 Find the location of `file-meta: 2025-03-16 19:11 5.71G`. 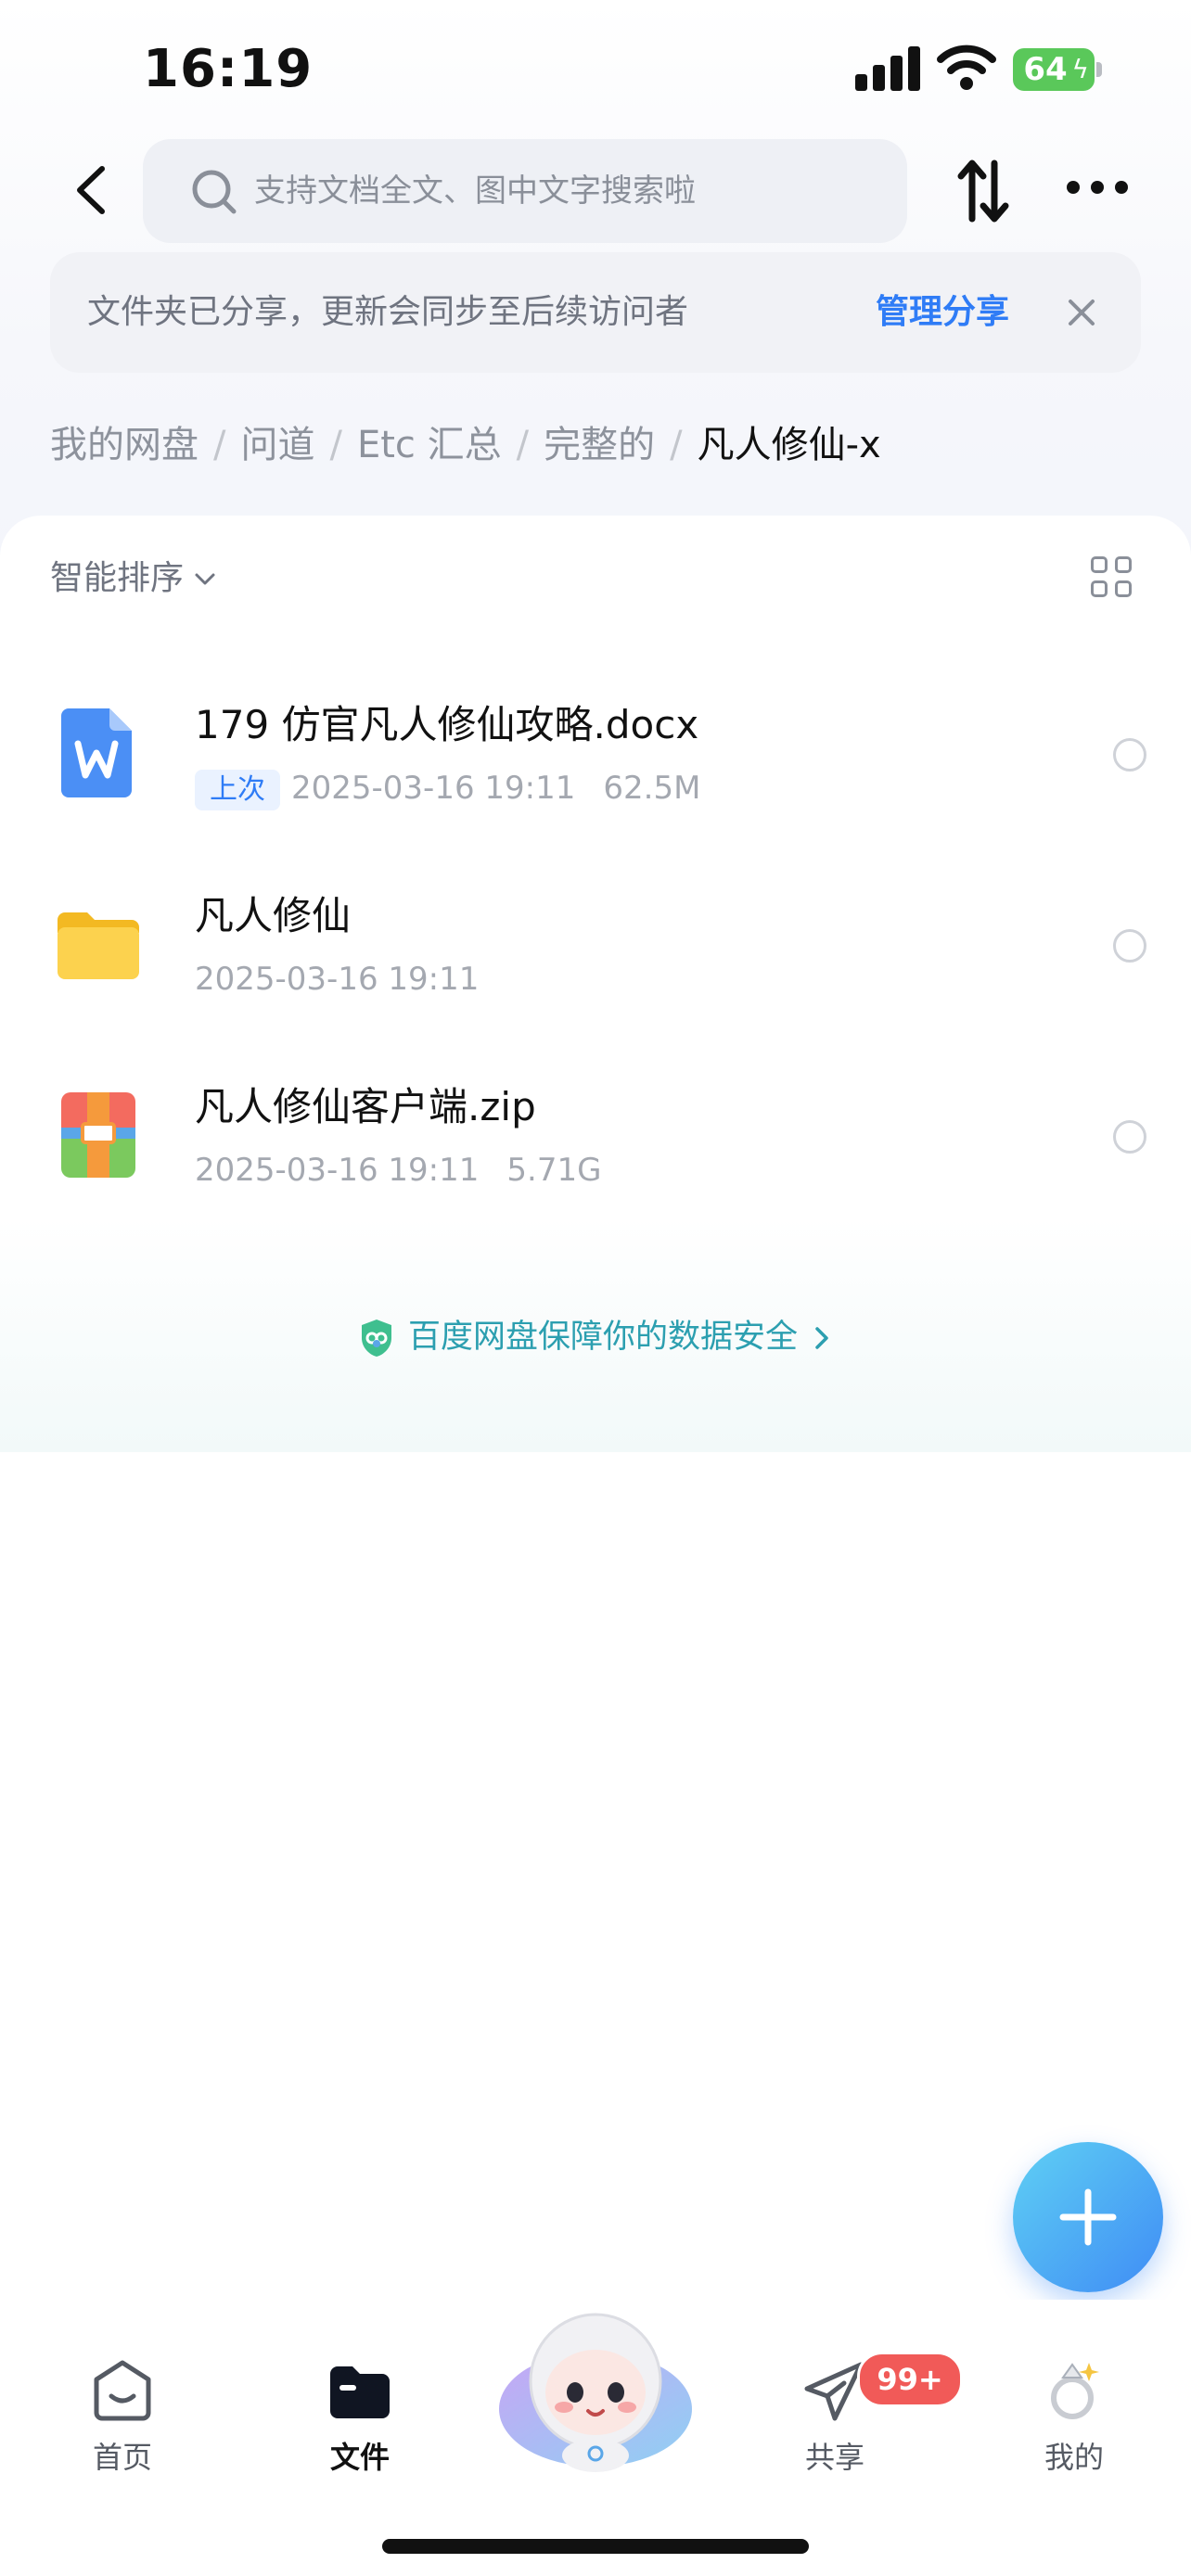

file-meta: 2025-03-16 19:11 5.71G is located at coordinates (398, 1170).